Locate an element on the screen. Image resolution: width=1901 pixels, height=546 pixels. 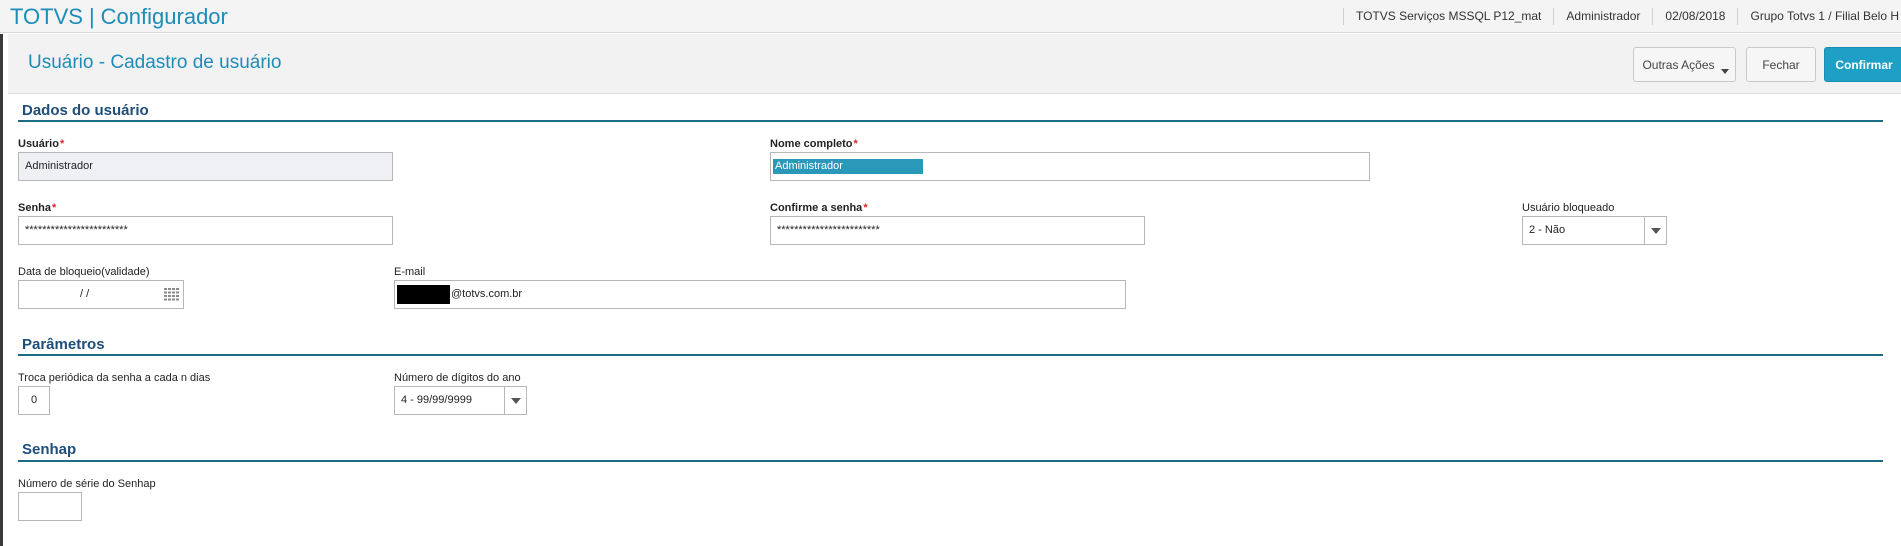
year-digits-select: 4 - 99/99/9999 is located at coordinates (460, 400).